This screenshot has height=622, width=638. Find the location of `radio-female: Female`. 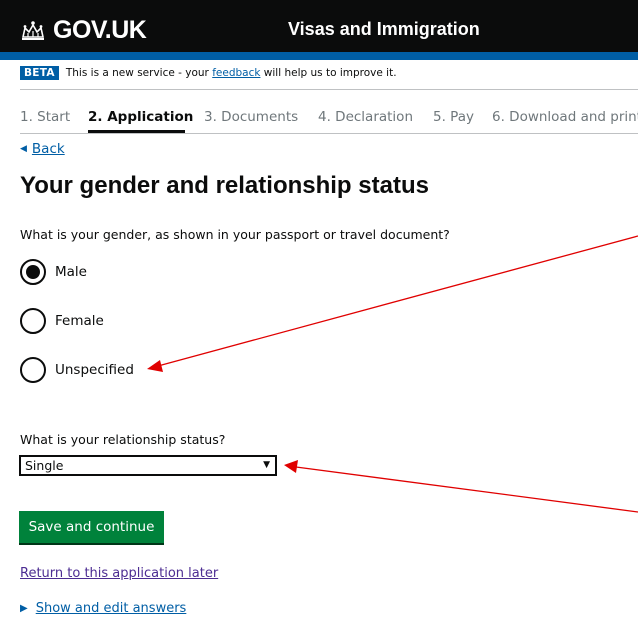

radio-female: Female is located at coordinates (62, 321).